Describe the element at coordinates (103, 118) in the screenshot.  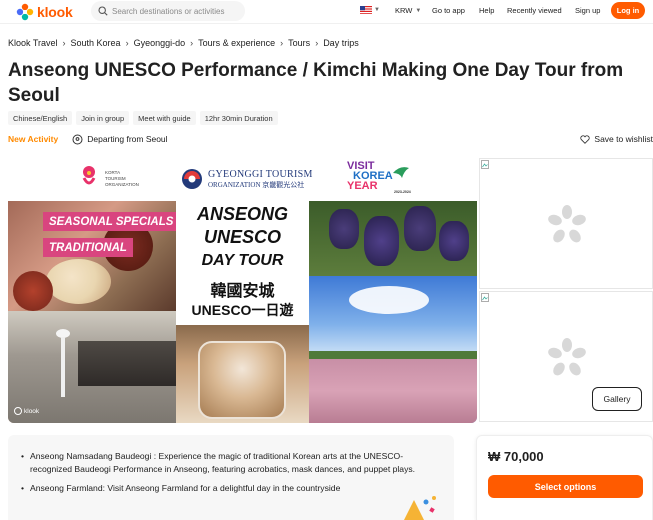
I see `tag-group: Join in group` at that location.